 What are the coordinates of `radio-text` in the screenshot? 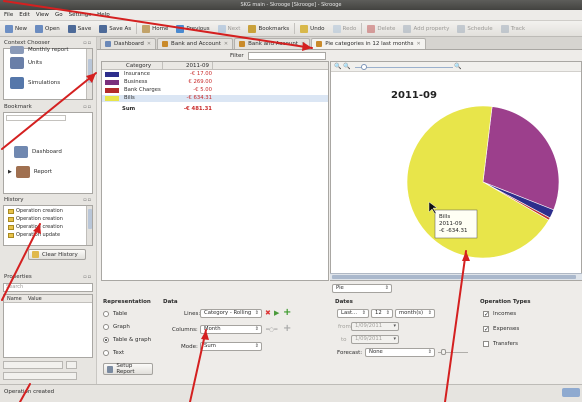 It's located at (106, 353).